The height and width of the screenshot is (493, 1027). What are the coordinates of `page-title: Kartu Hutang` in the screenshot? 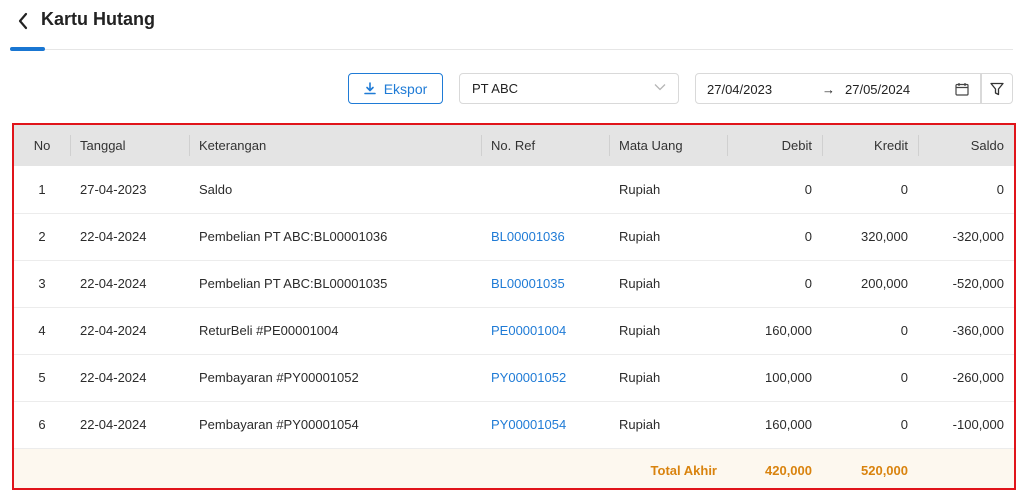 It's located at (98, 19).